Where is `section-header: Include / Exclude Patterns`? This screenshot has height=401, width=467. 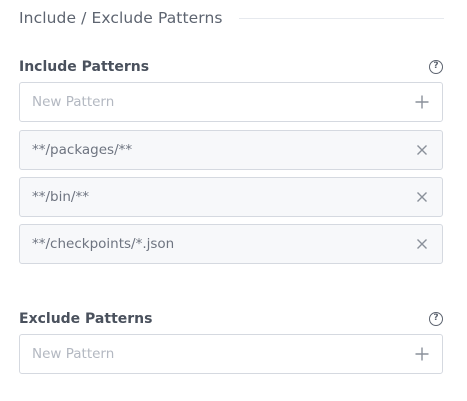
section-header: Include / Exclude Patterns is located at coordinates (231, 18).